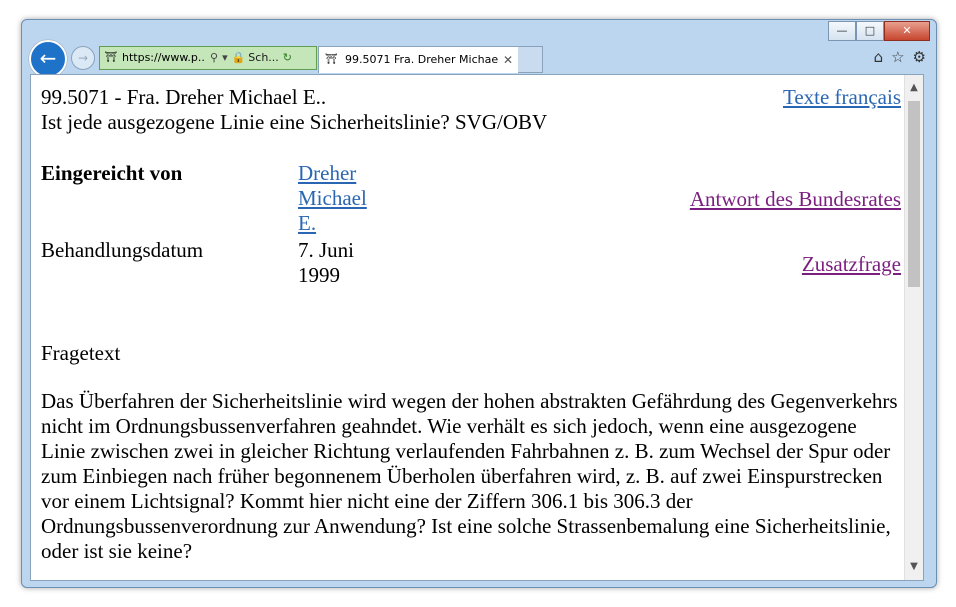 This screenshot has height=607, width=956. What do you see at coordinates (332, 198) in the screenshot?
I see `submitter-link: Dreher Michael E.` at bounding box center [332, 198].